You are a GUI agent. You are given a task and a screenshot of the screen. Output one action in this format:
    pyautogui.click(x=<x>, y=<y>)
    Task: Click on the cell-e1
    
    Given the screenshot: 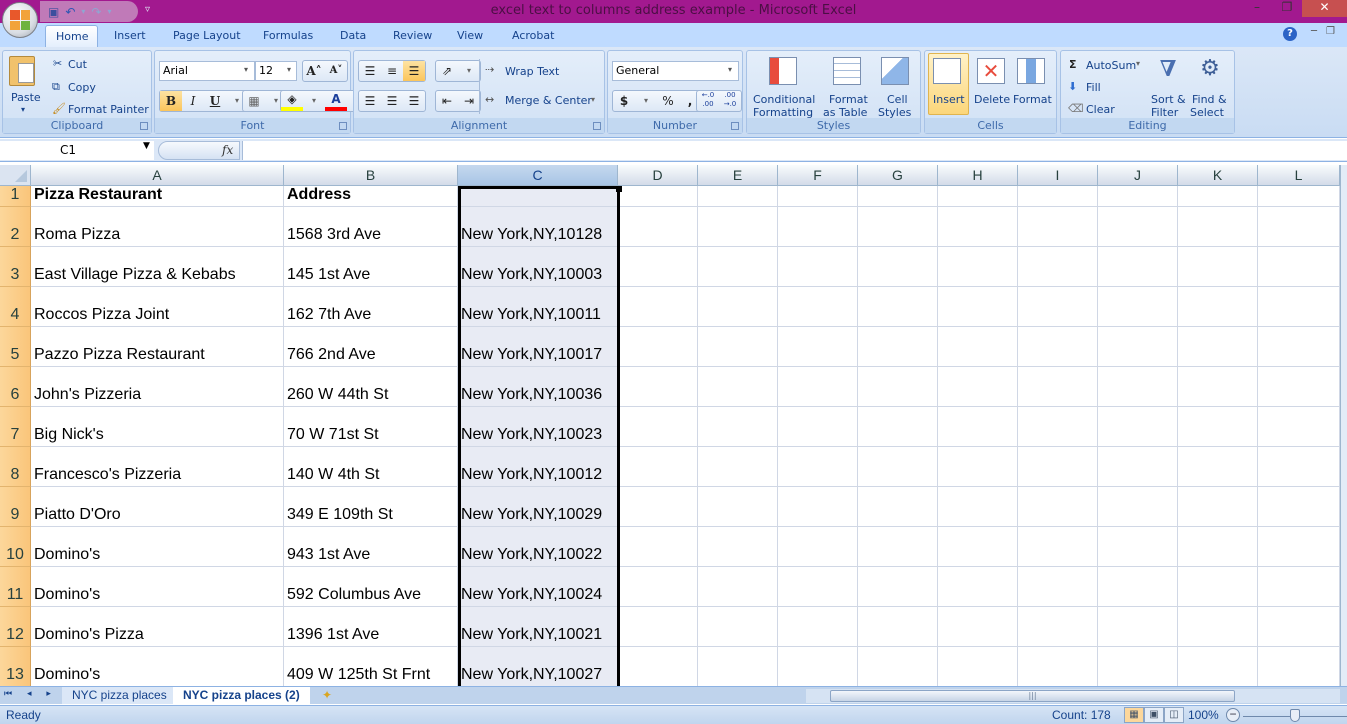 What is the action you would take?
    pyautogui.click(x=738, y=196)
    